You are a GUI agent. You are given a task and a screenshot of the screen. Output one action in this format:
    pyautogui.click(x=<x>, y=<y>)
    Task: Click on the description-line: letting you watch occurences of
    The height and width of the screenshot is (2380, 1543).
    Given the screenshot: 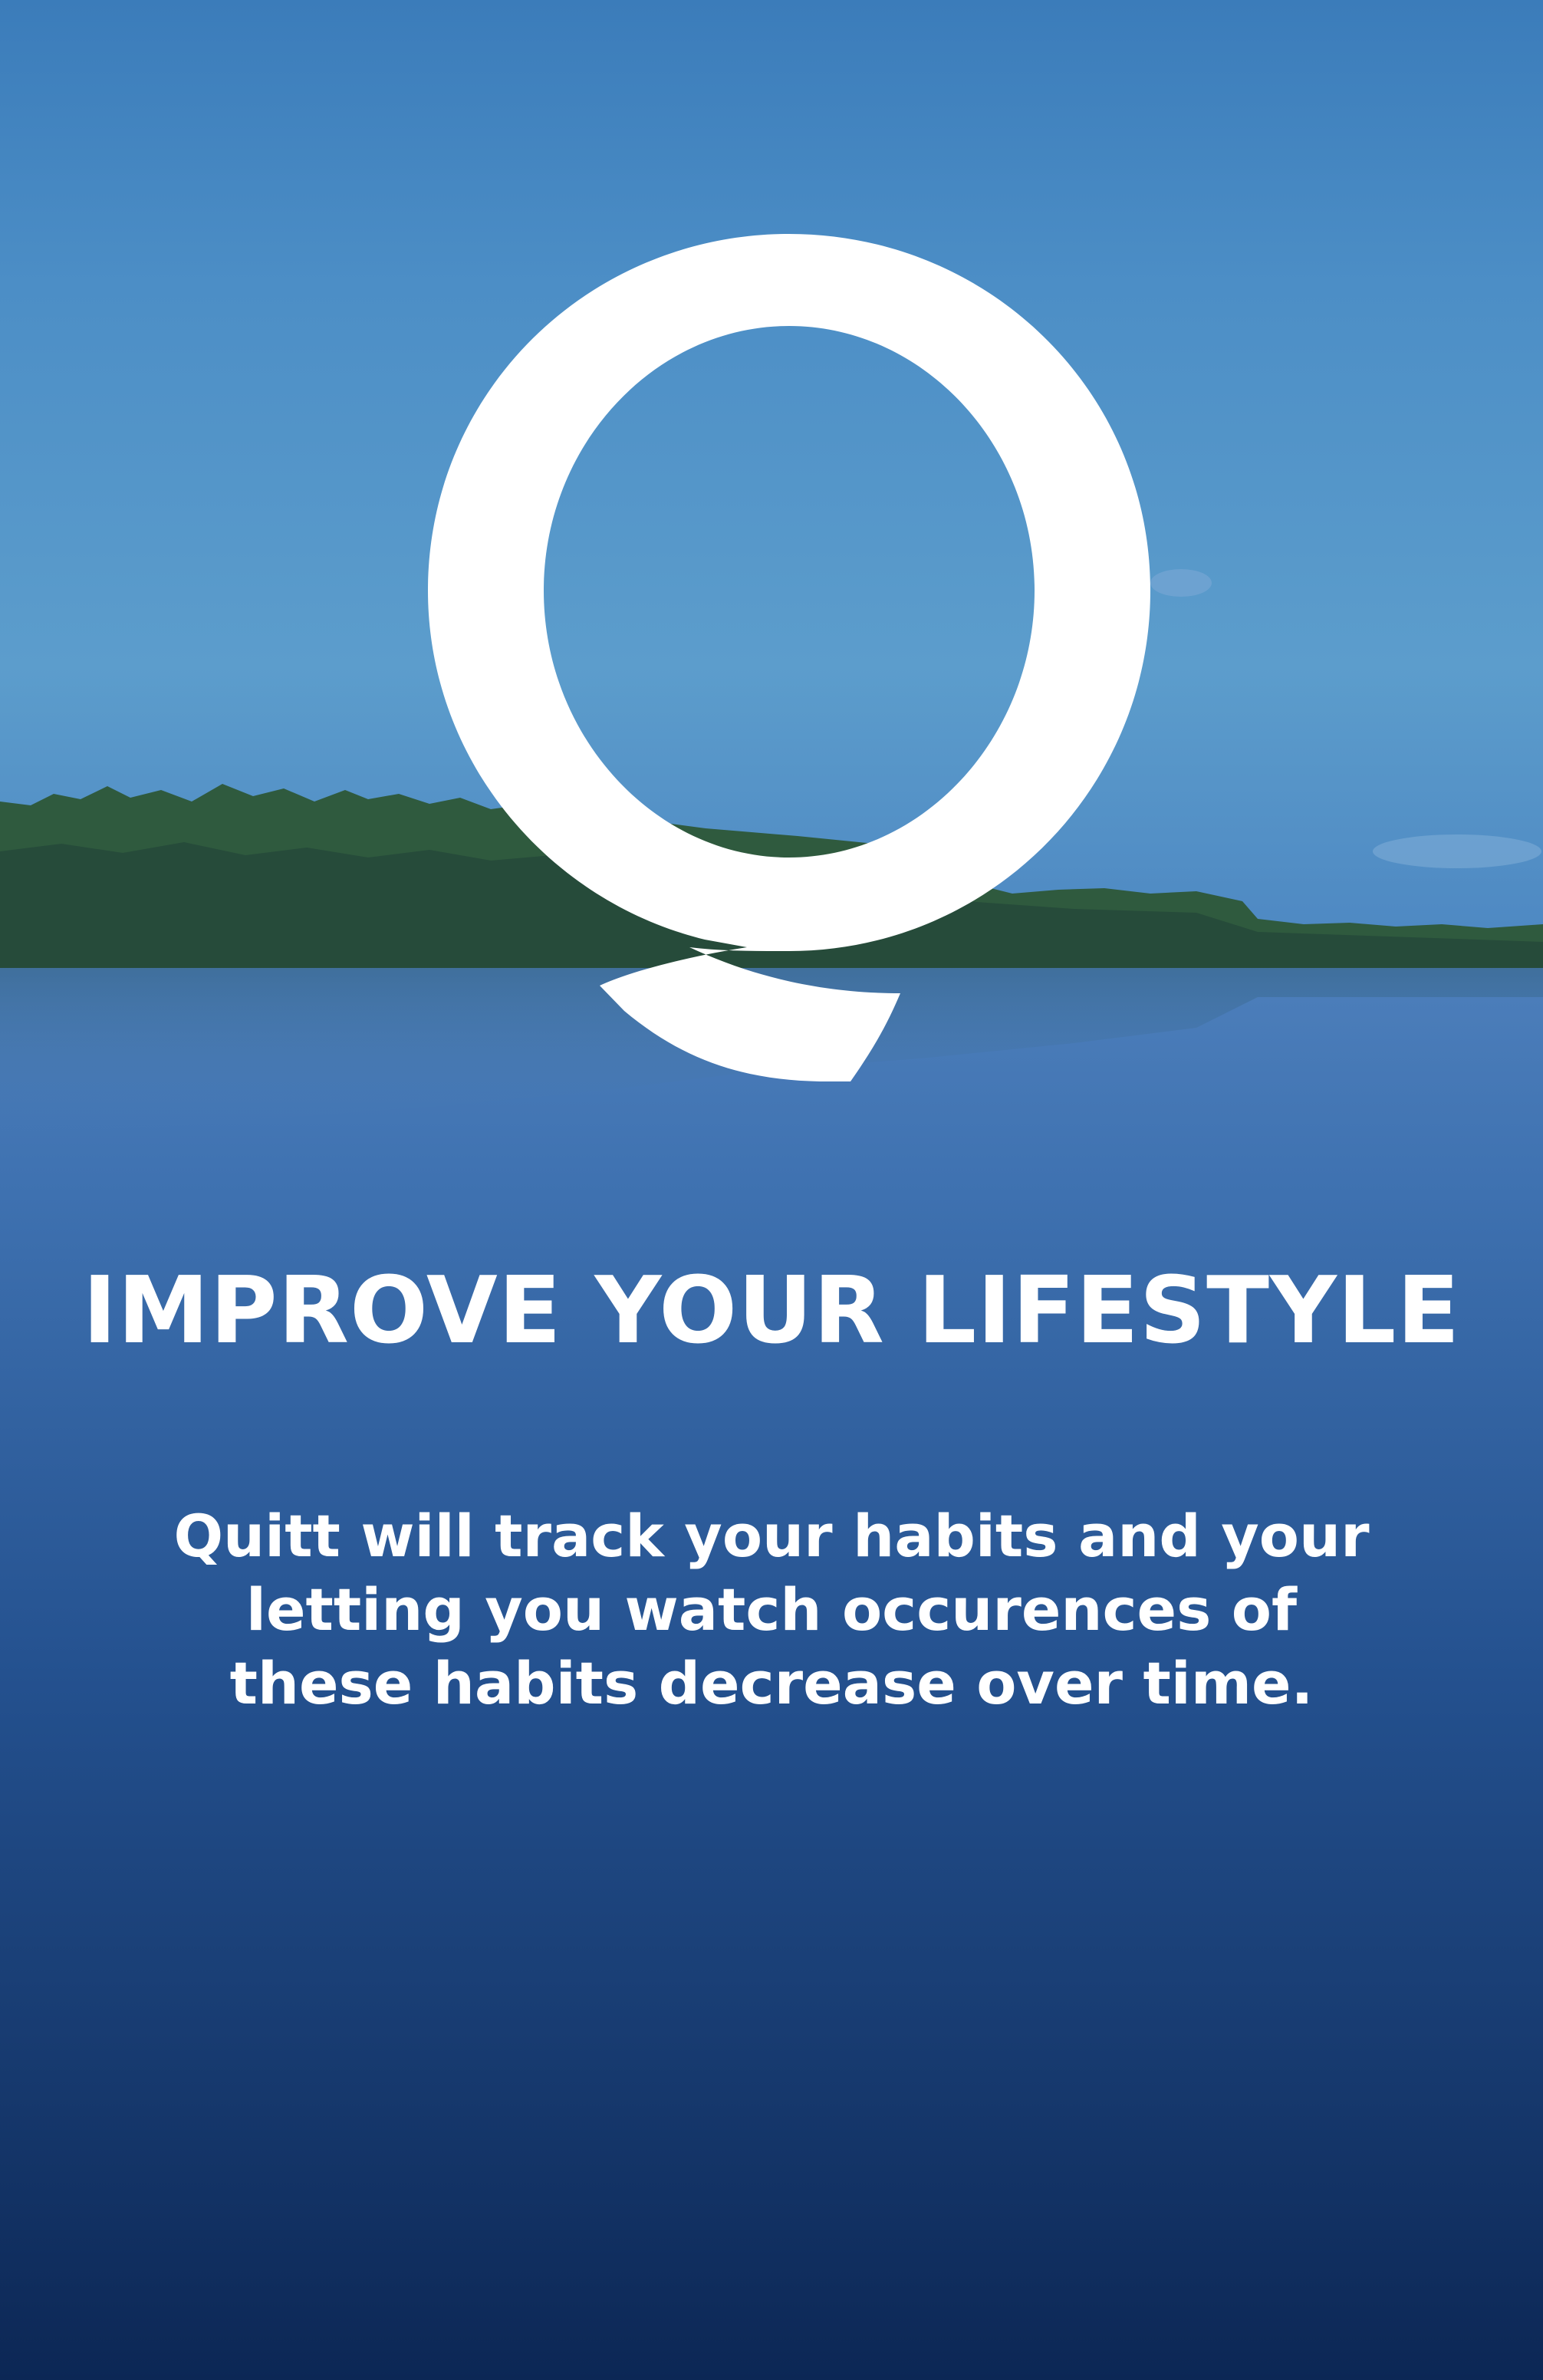 What is the action you would take?
    pyautogui.click(x=771, y=1609)
    